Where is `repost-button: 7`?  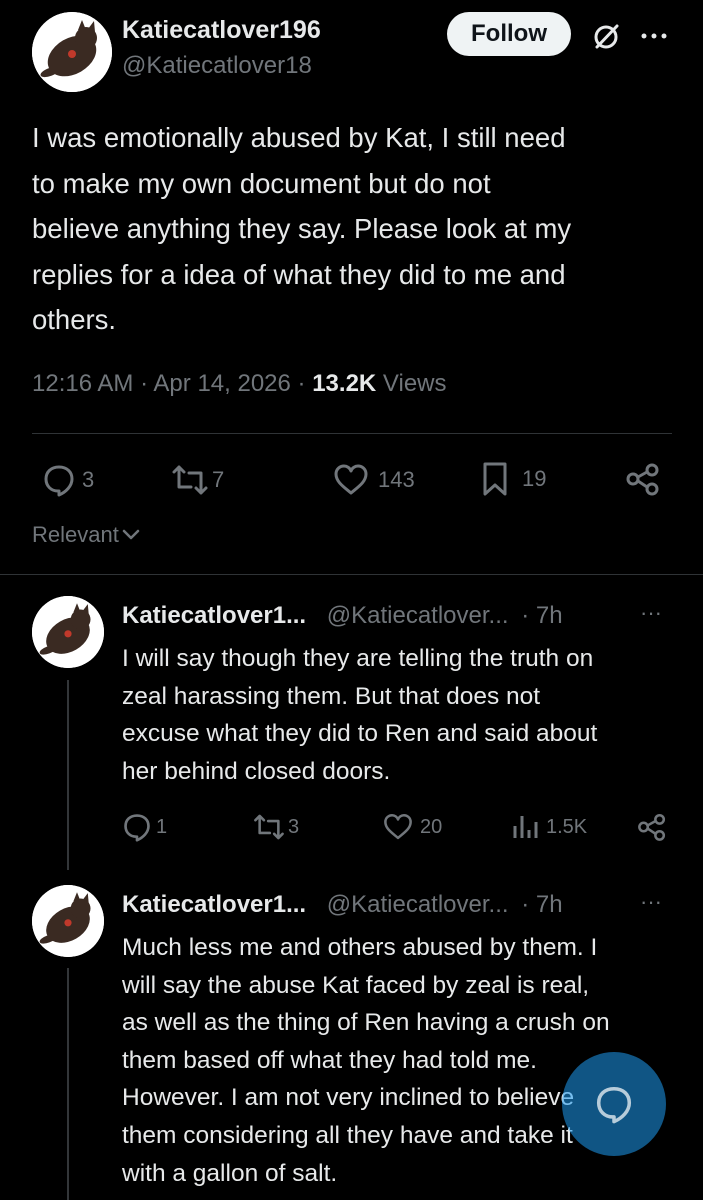
repost-button: 7 is located at coordinates (197, 480).